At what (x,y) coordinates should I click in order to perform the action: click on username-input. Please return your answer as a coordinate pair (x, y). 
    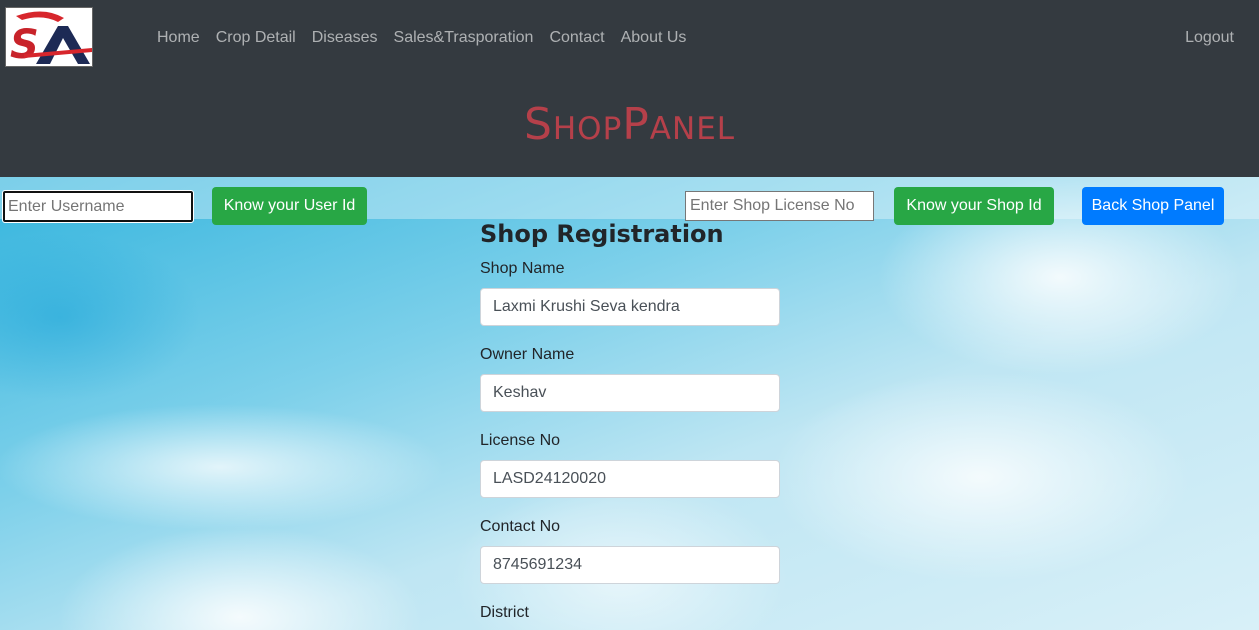
    Looking at the image, I should click on (98, 206).